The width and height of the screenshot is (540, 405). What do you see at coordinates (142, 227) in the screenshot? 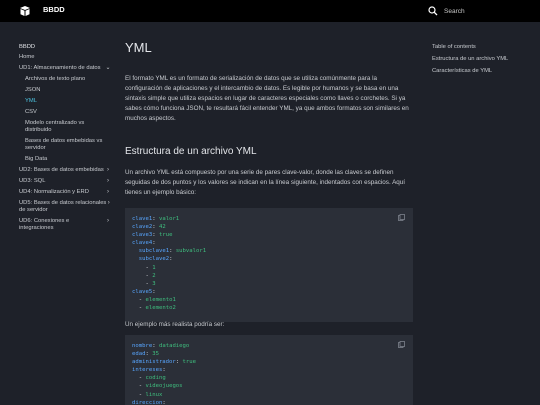
I see `code-key: clave2` at bounding box center [142, 227].